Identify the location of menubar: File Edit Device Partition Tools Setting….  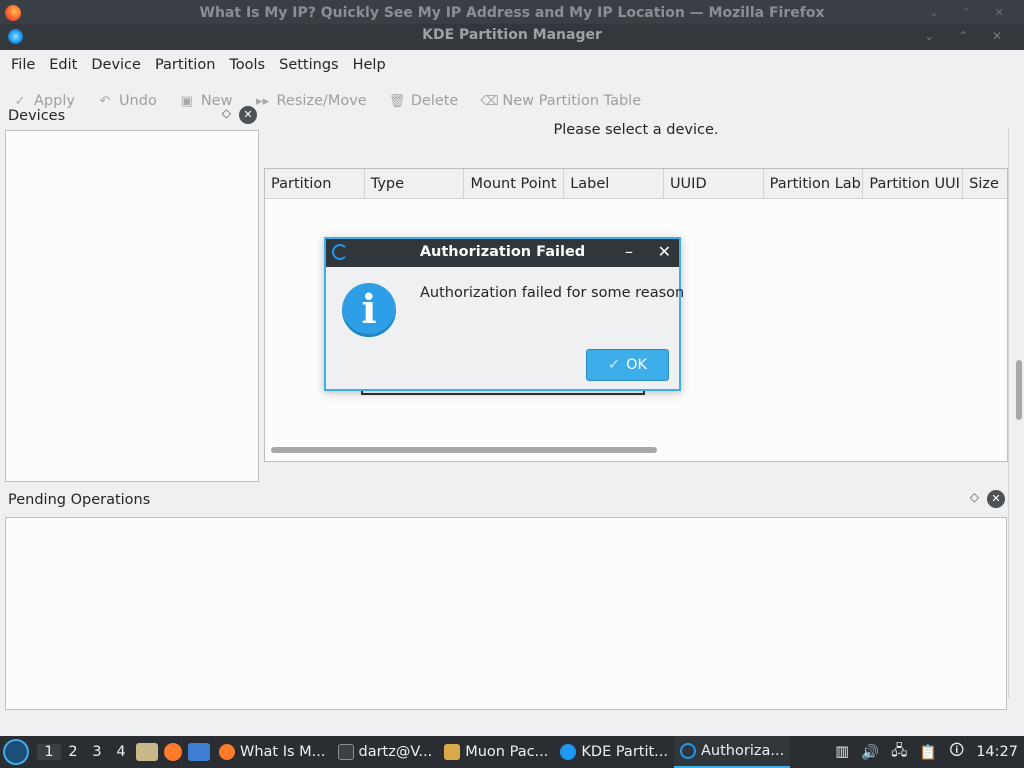
(512, 65).